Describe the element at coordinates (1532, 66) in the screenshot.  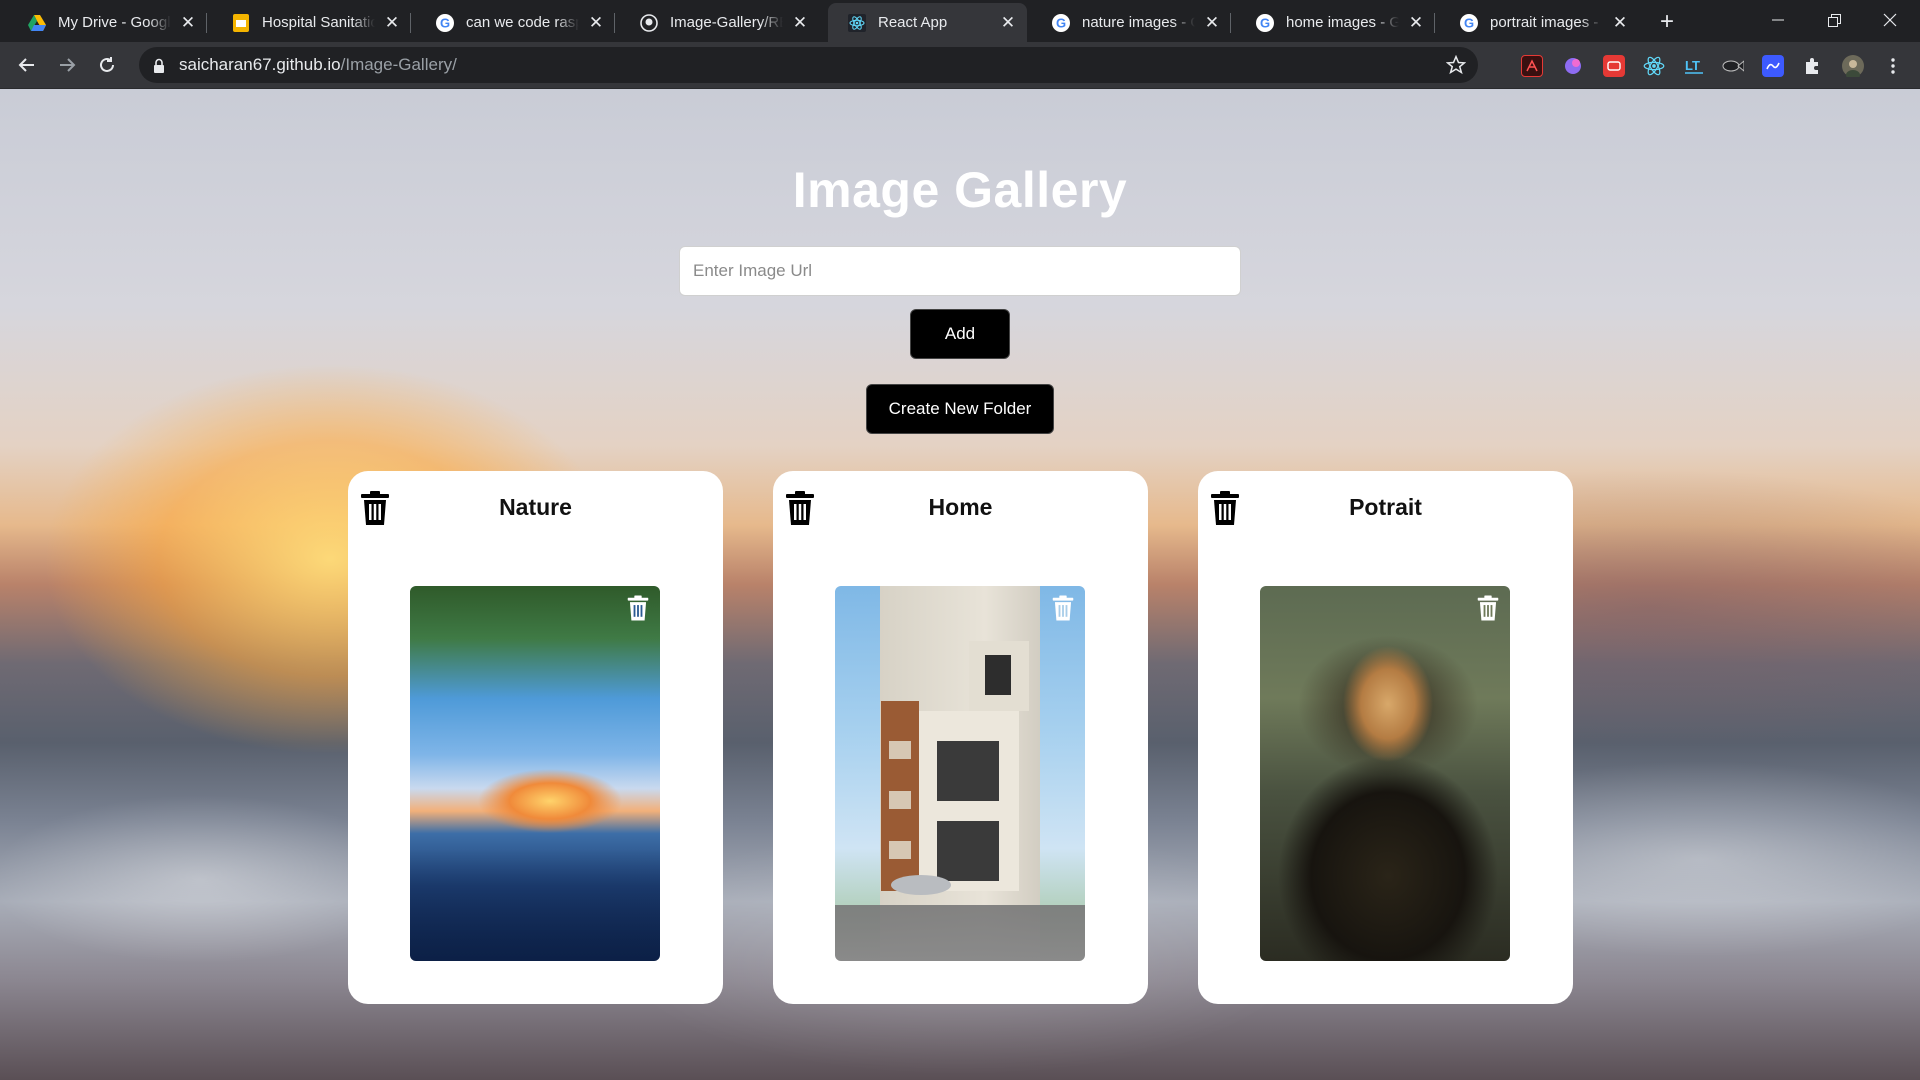
I see `pdf-extension-icon` at that location.